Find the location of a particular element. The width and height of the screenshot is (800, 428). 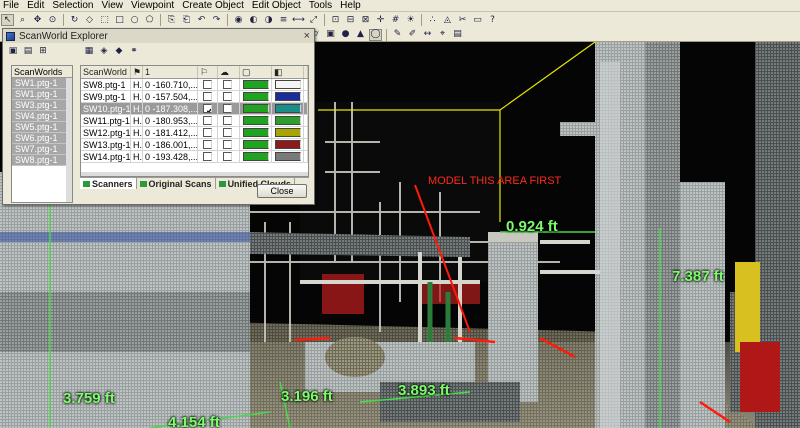

save-icon: ▤ is located at coordinates (28, 51).